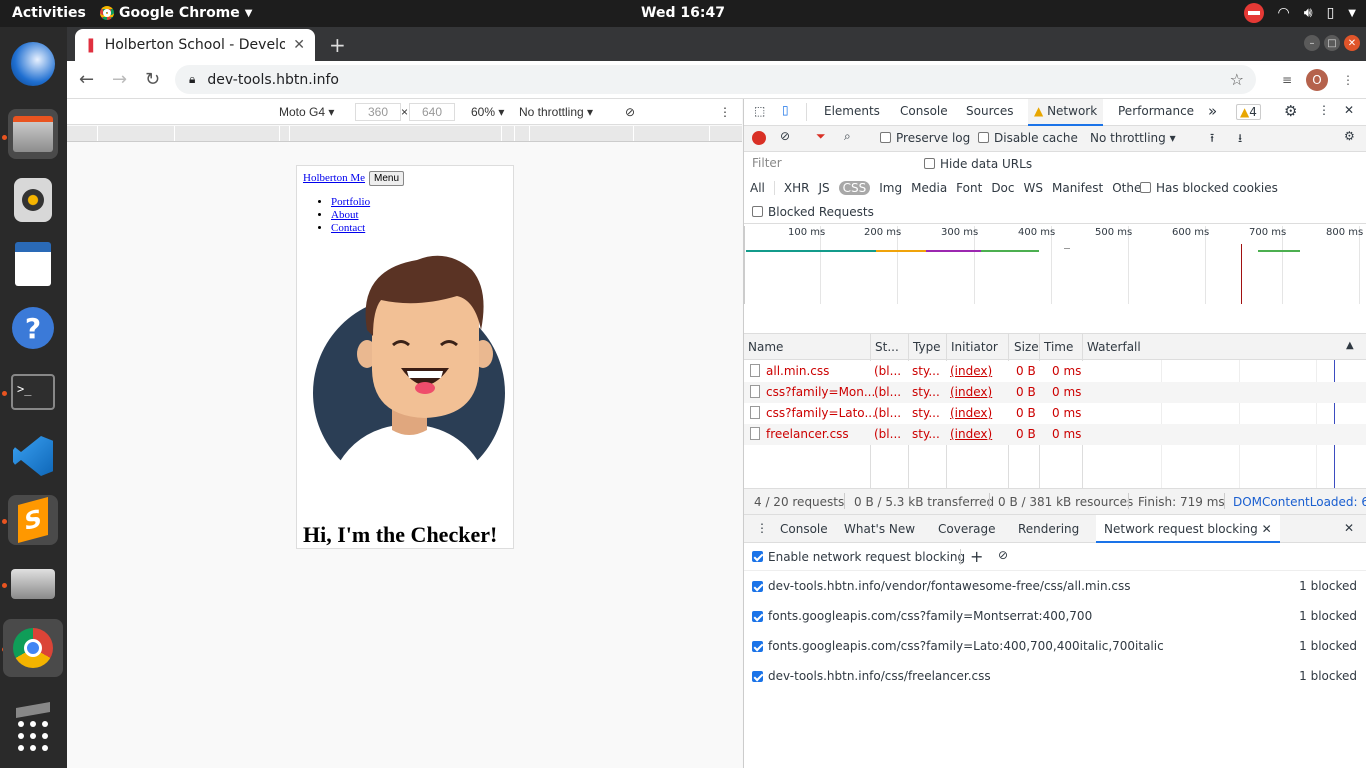  What do you see at coordinates (785, 110) in the screenshot?
I see `device-toggle-icon: ▯` at bounding box center [785, 110].